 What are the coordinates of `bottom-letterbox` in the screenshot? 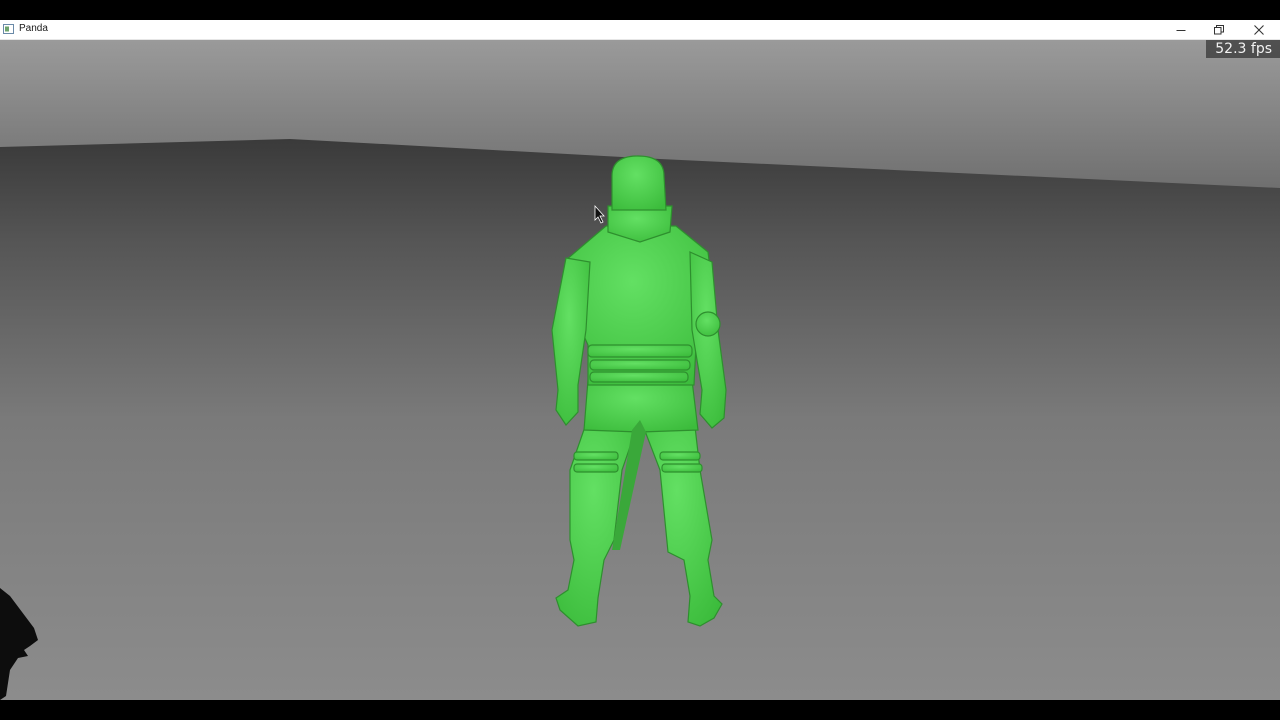 It's located at (640, 710).